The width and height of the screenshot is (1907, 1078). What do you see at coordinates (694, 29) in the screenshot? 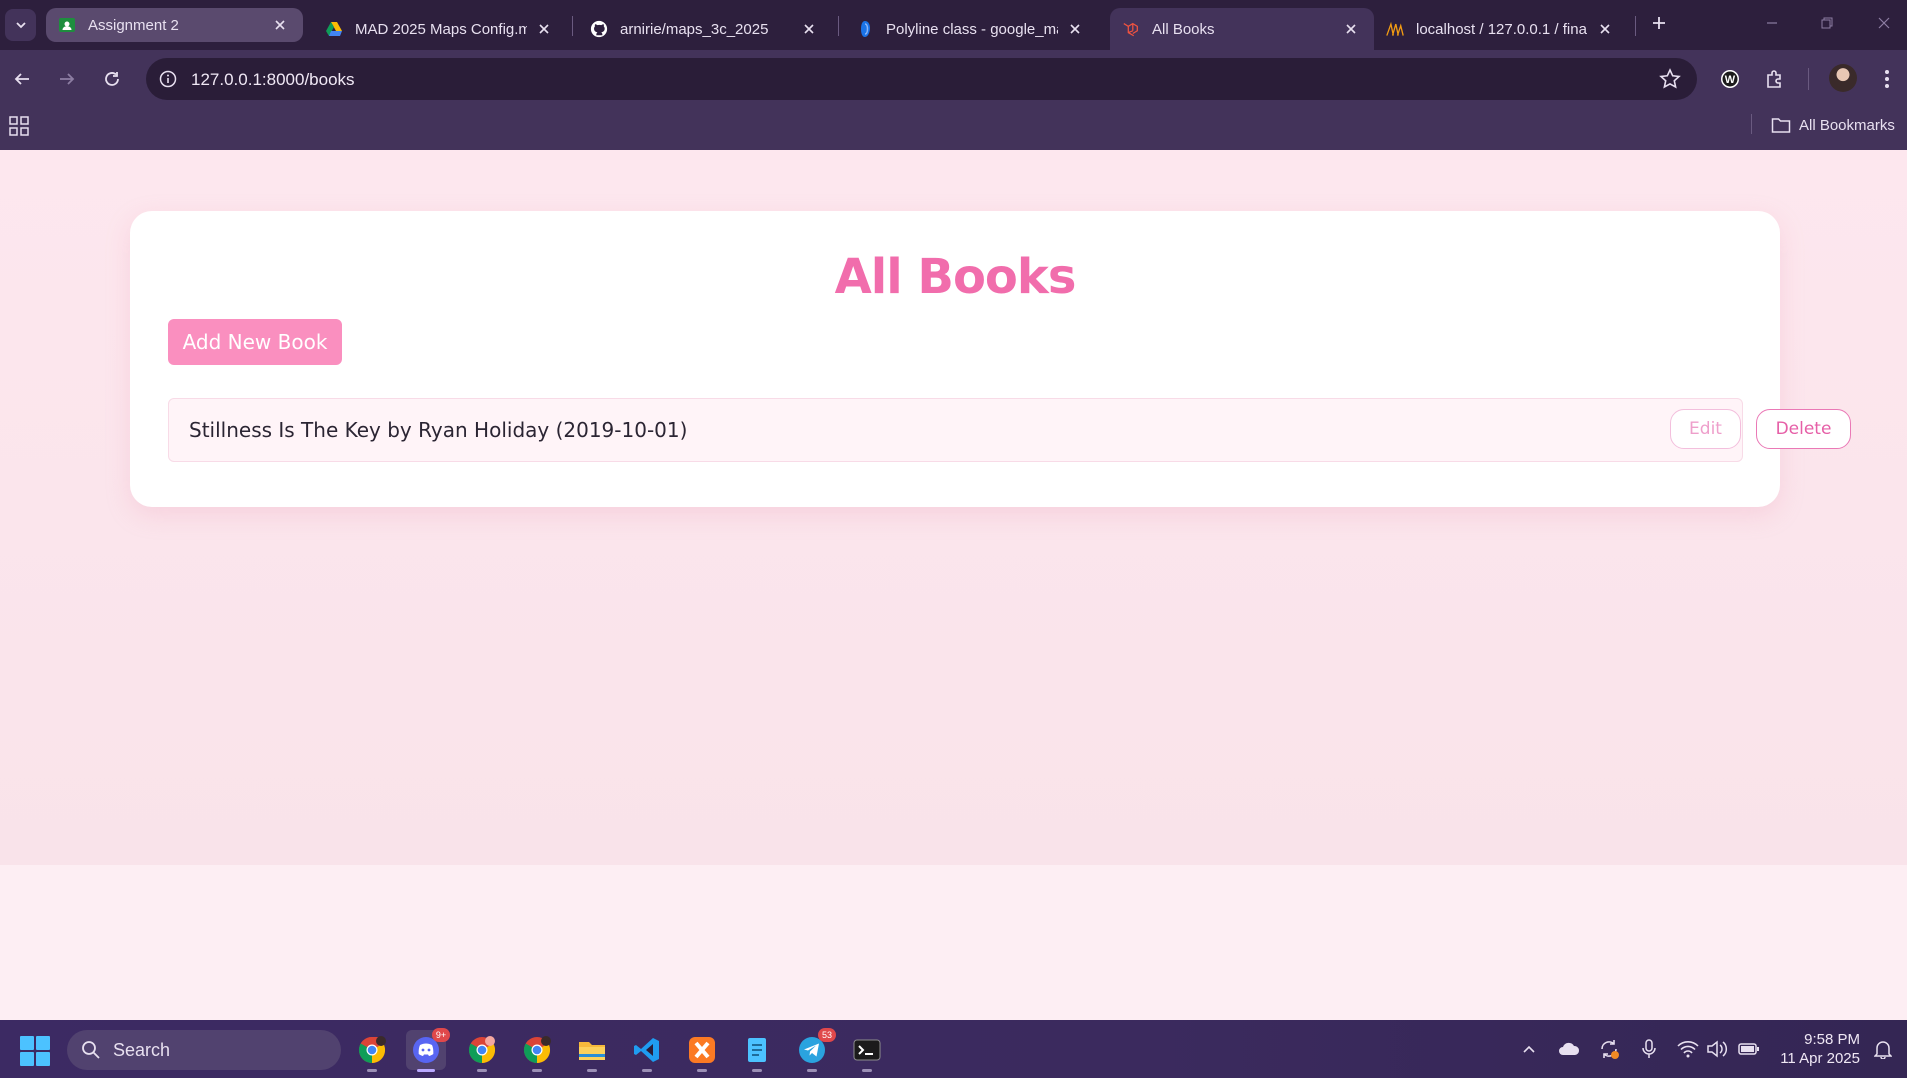
I see `tab-title: arnirie/maps_3c_2025` at bounding box center [694, 29].